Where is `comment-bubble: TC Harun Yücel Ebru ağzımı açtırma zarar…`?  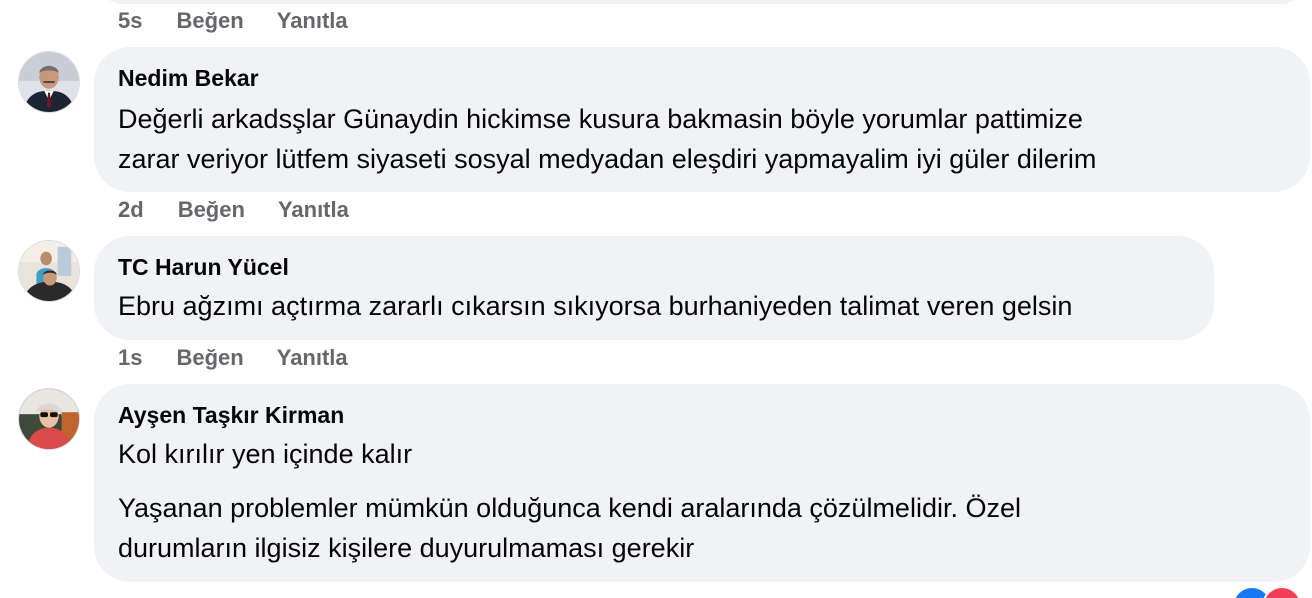 comment-bubble: TC Harun Yücel Ebru ağzımı açtırma zarar… is located at coordinates (654, 288).